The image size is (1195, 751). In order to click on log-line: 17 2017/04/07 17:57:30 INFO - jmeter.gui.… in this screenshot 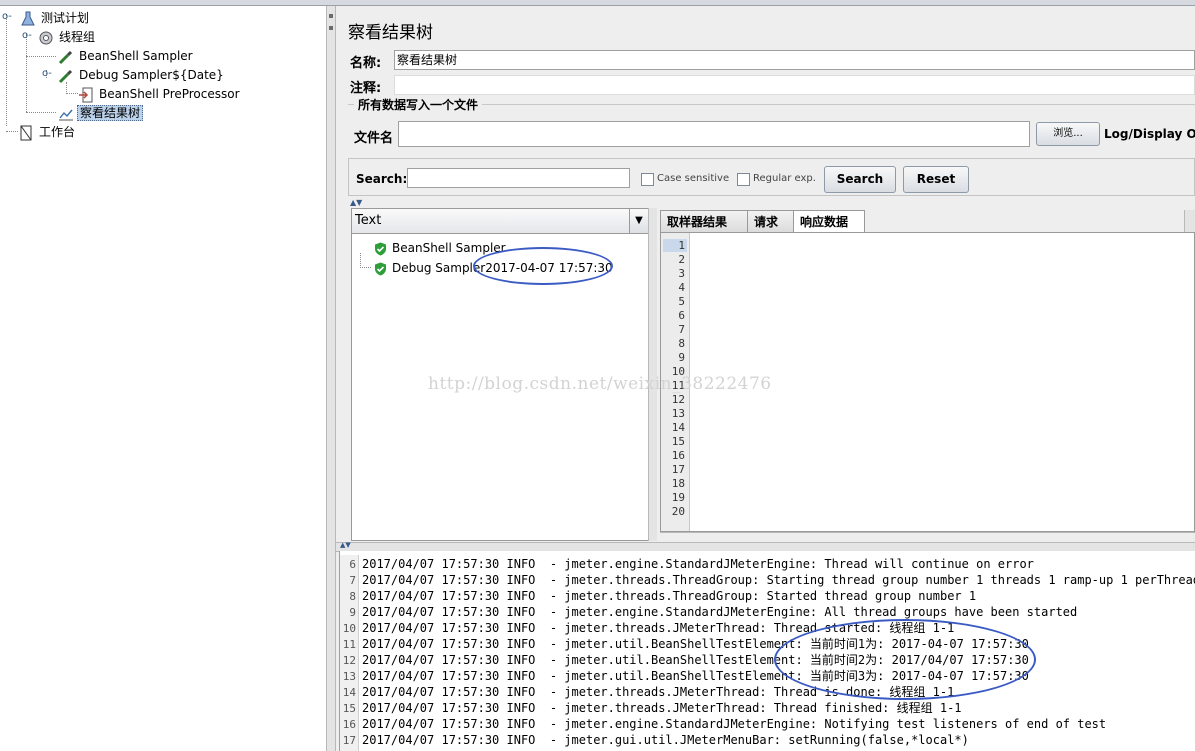, I will do `click(654, 740)`.